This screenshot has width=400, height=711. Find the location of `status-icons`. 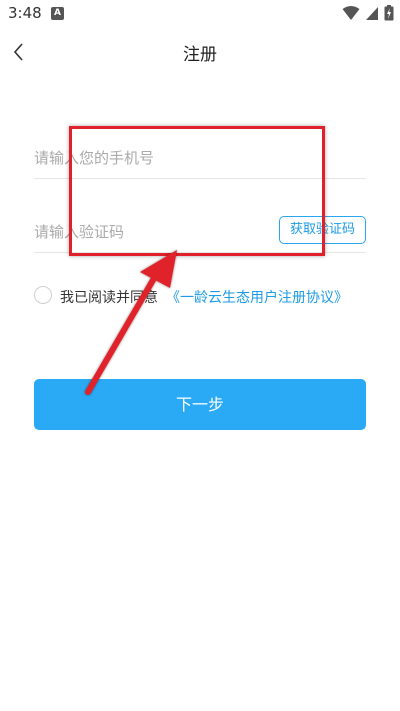

status-icons is located at coordinates (368, 14).